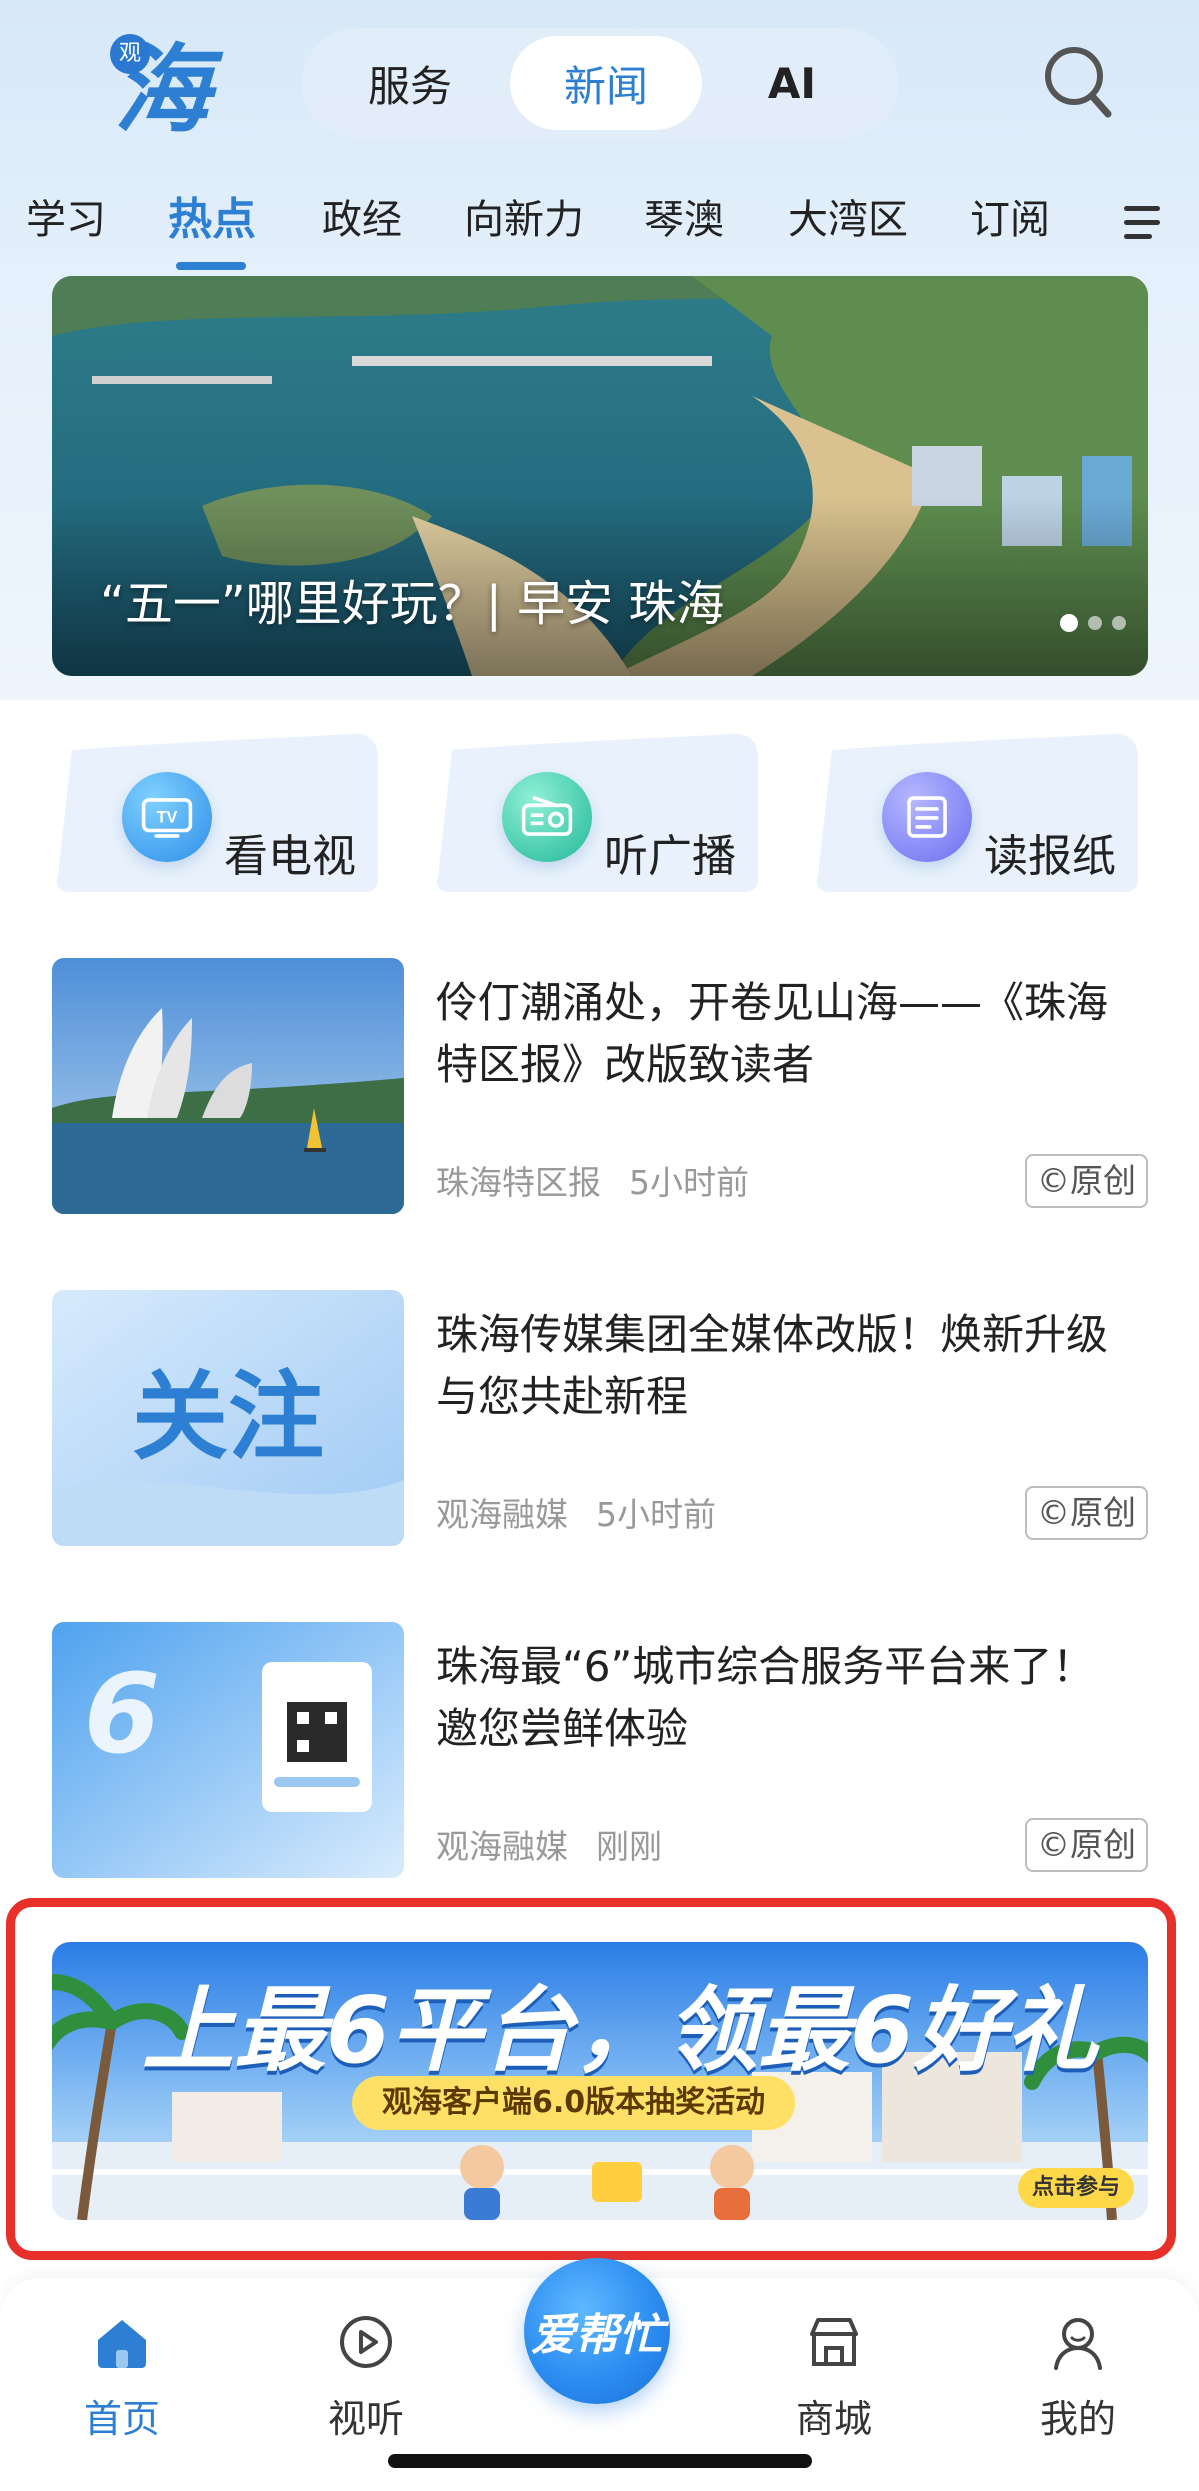 The image size is (1199, 2491). I want to click on tab-qin-ao: 琴澳, so click(684, 220).